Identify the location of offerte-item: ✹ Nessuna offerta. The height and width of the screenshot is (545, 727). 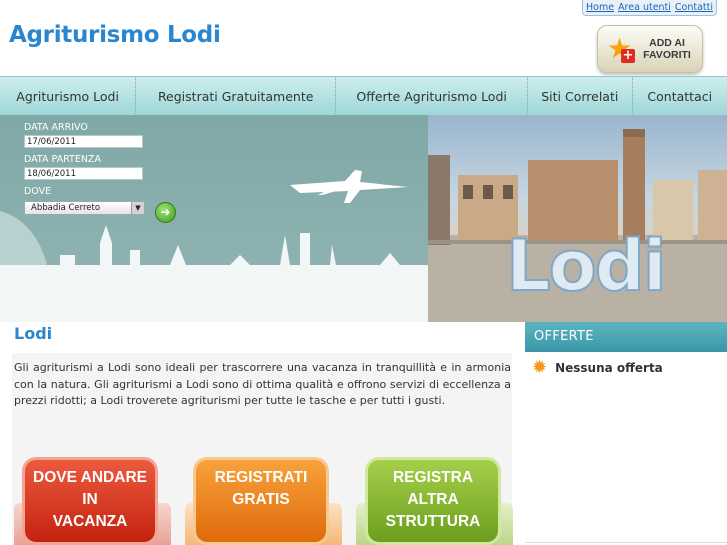
(597, 367).